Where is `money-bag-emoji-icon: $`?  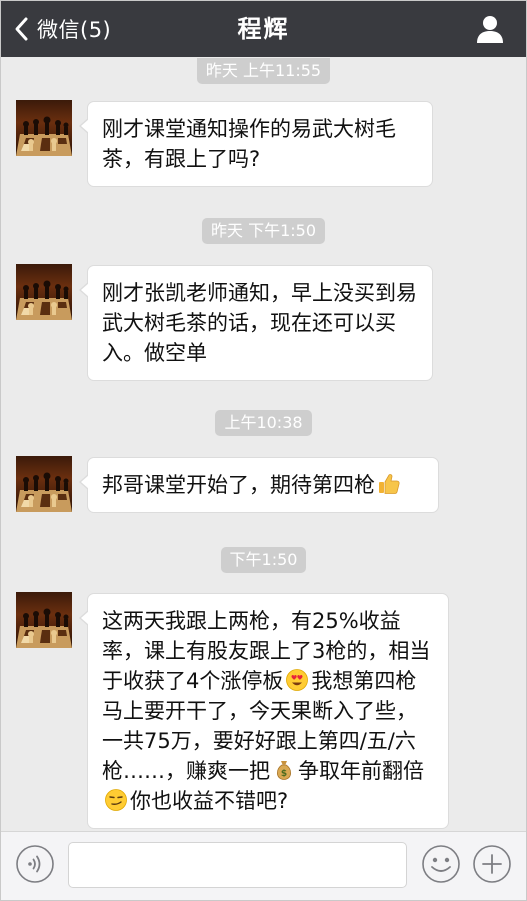
money-bag-emoji-icon: $ is located at coordinates (284, 770).